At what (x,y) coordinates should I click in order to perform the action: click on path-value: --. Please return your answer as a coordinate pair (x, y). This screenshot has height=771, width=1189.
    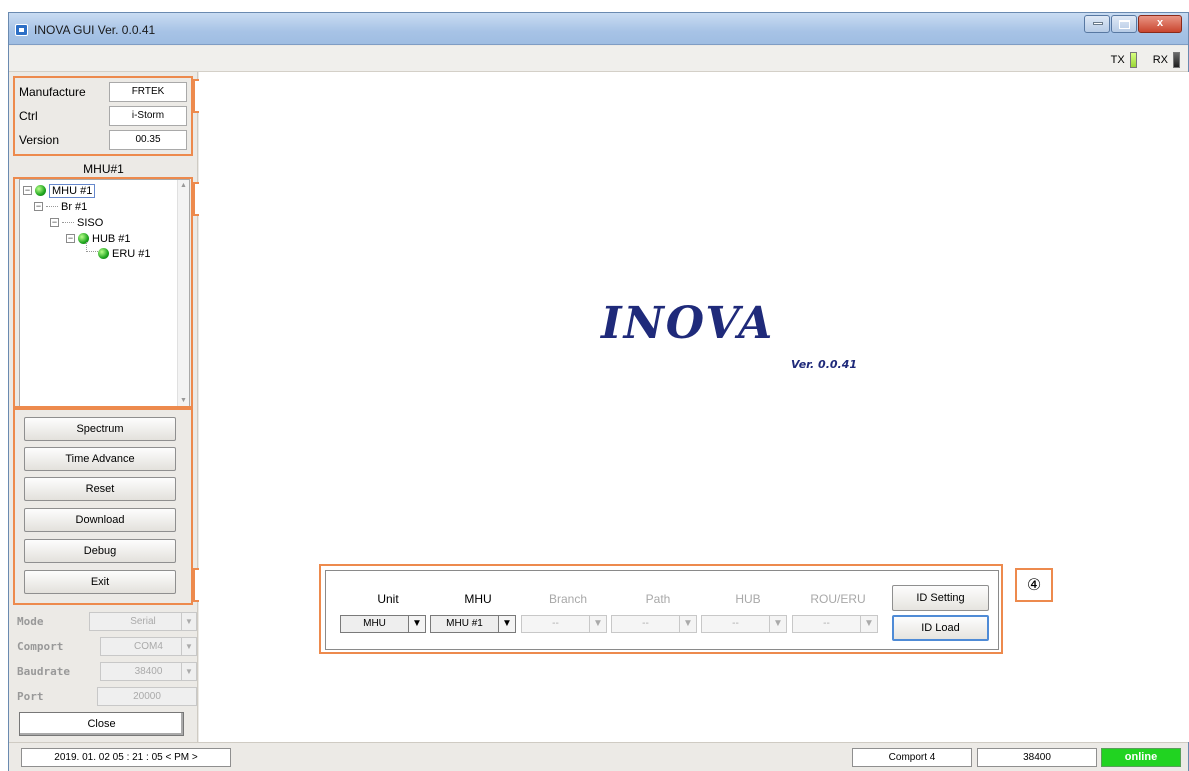
    Looking at the image, I should click on (645, 623).